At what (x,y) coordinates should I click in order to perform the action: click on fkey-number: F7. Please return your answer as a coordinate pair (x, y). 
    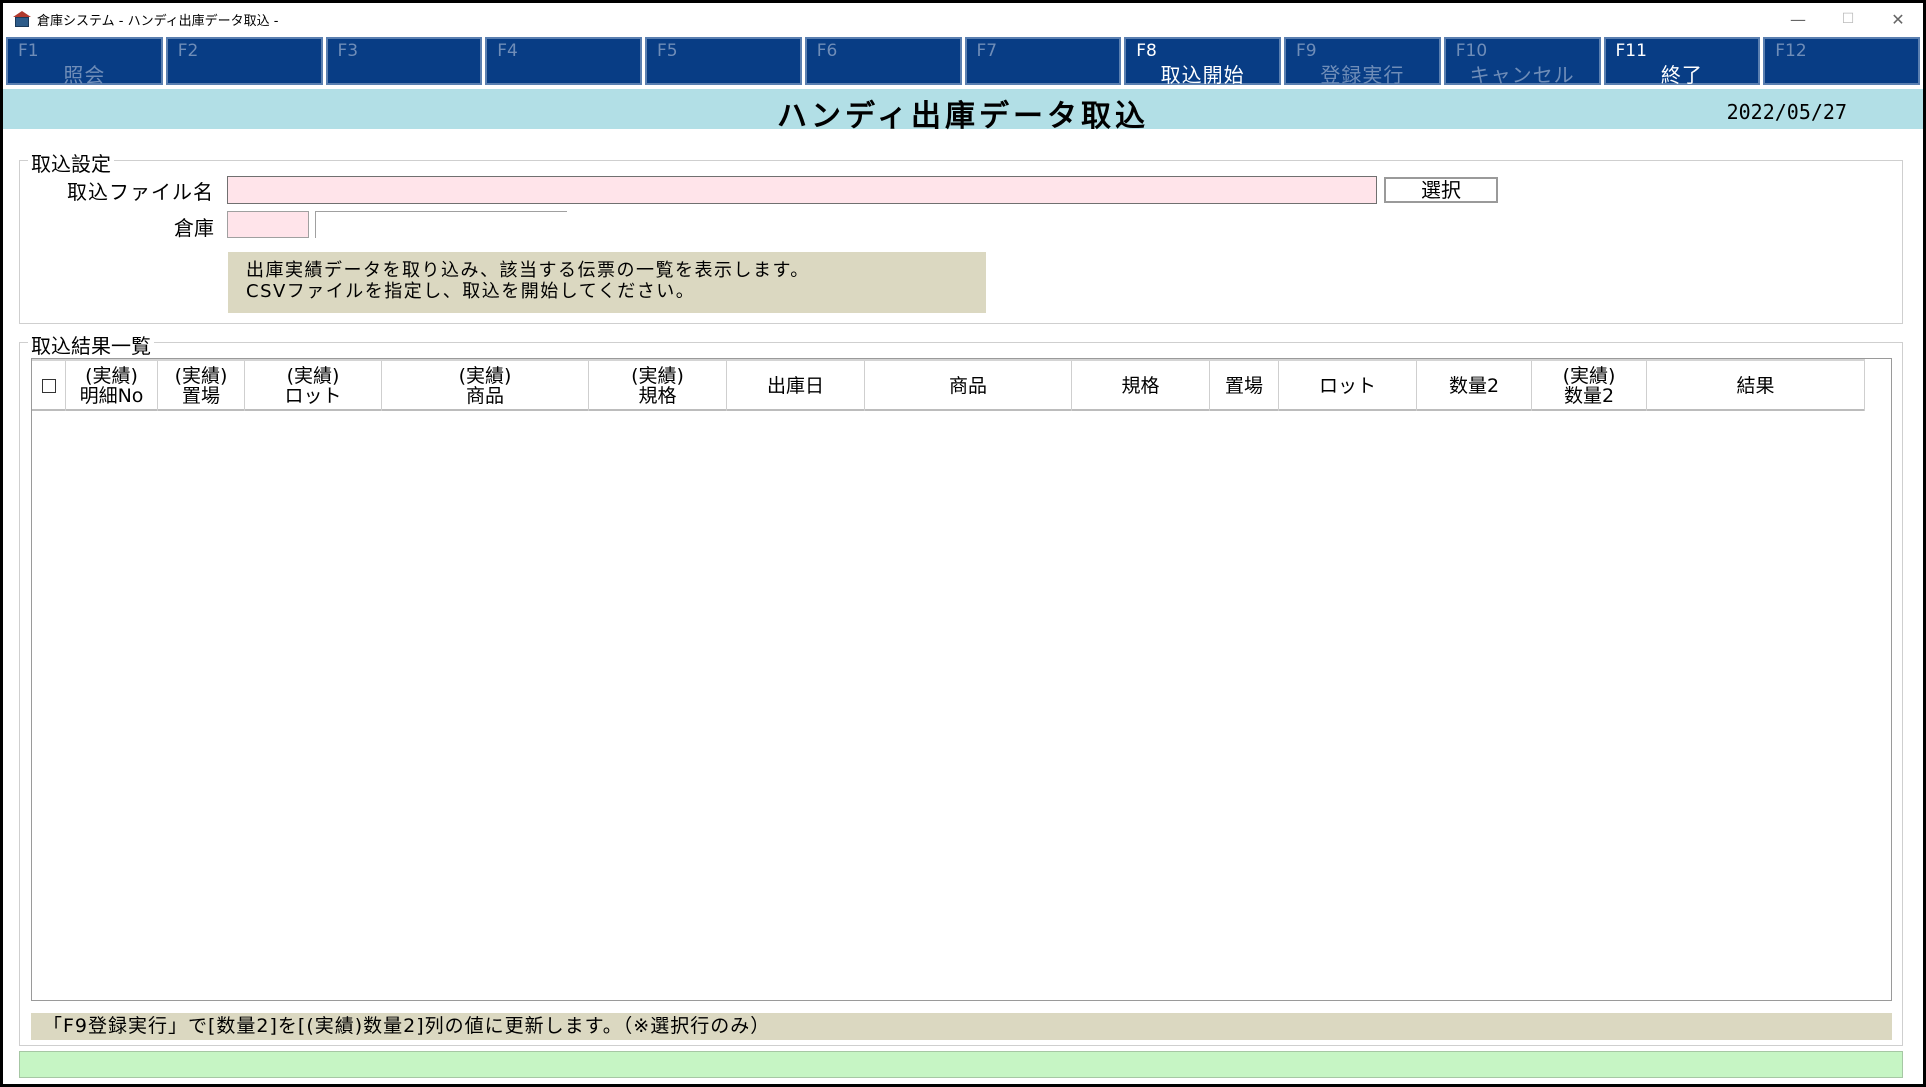
    Looking at the image, I should click on (987, 51).